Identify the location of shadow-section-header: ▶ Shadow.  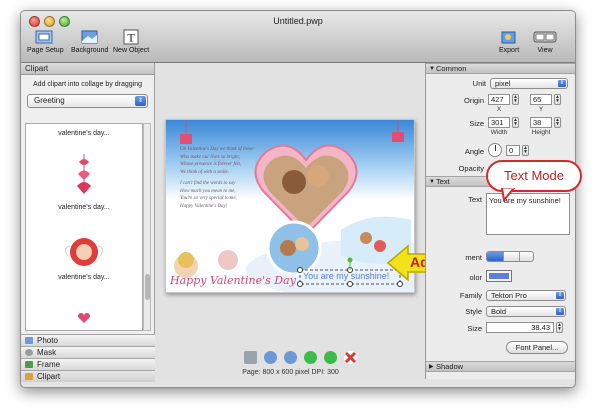
(500, 366).